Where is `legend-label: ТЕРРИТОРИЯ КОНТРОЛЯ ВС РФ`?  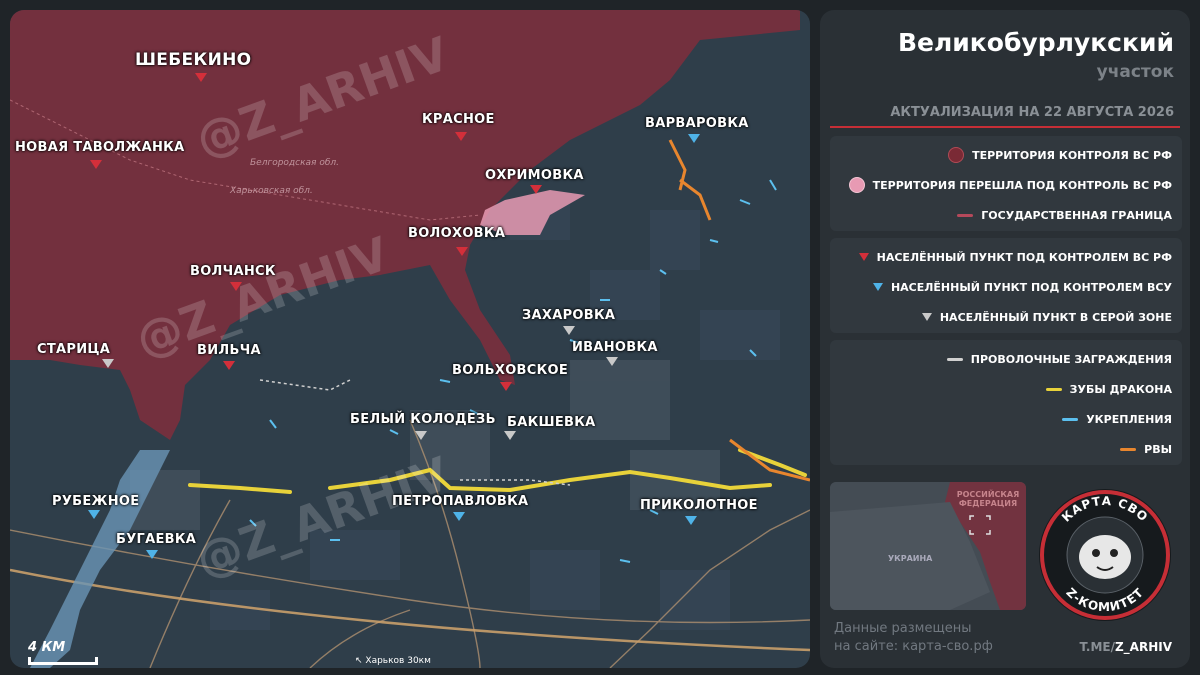 legend-label: ТЕРРИТОРИЯ КОНТРОЛЯ ВС РФ is located at coordinates (1072, 155).